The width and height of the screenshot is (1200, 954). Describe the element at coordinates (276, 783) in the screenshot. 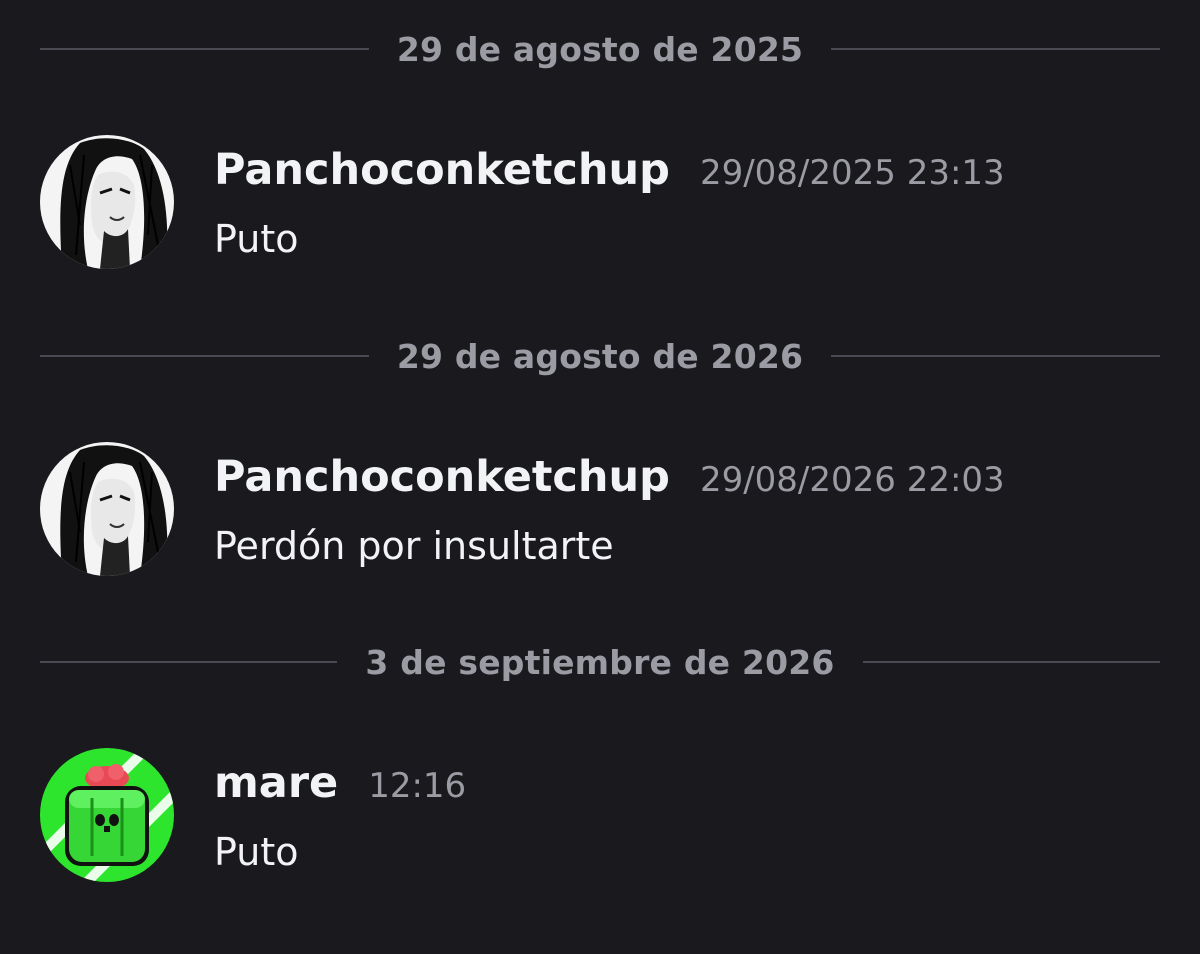

I see `username: mare` at that location.